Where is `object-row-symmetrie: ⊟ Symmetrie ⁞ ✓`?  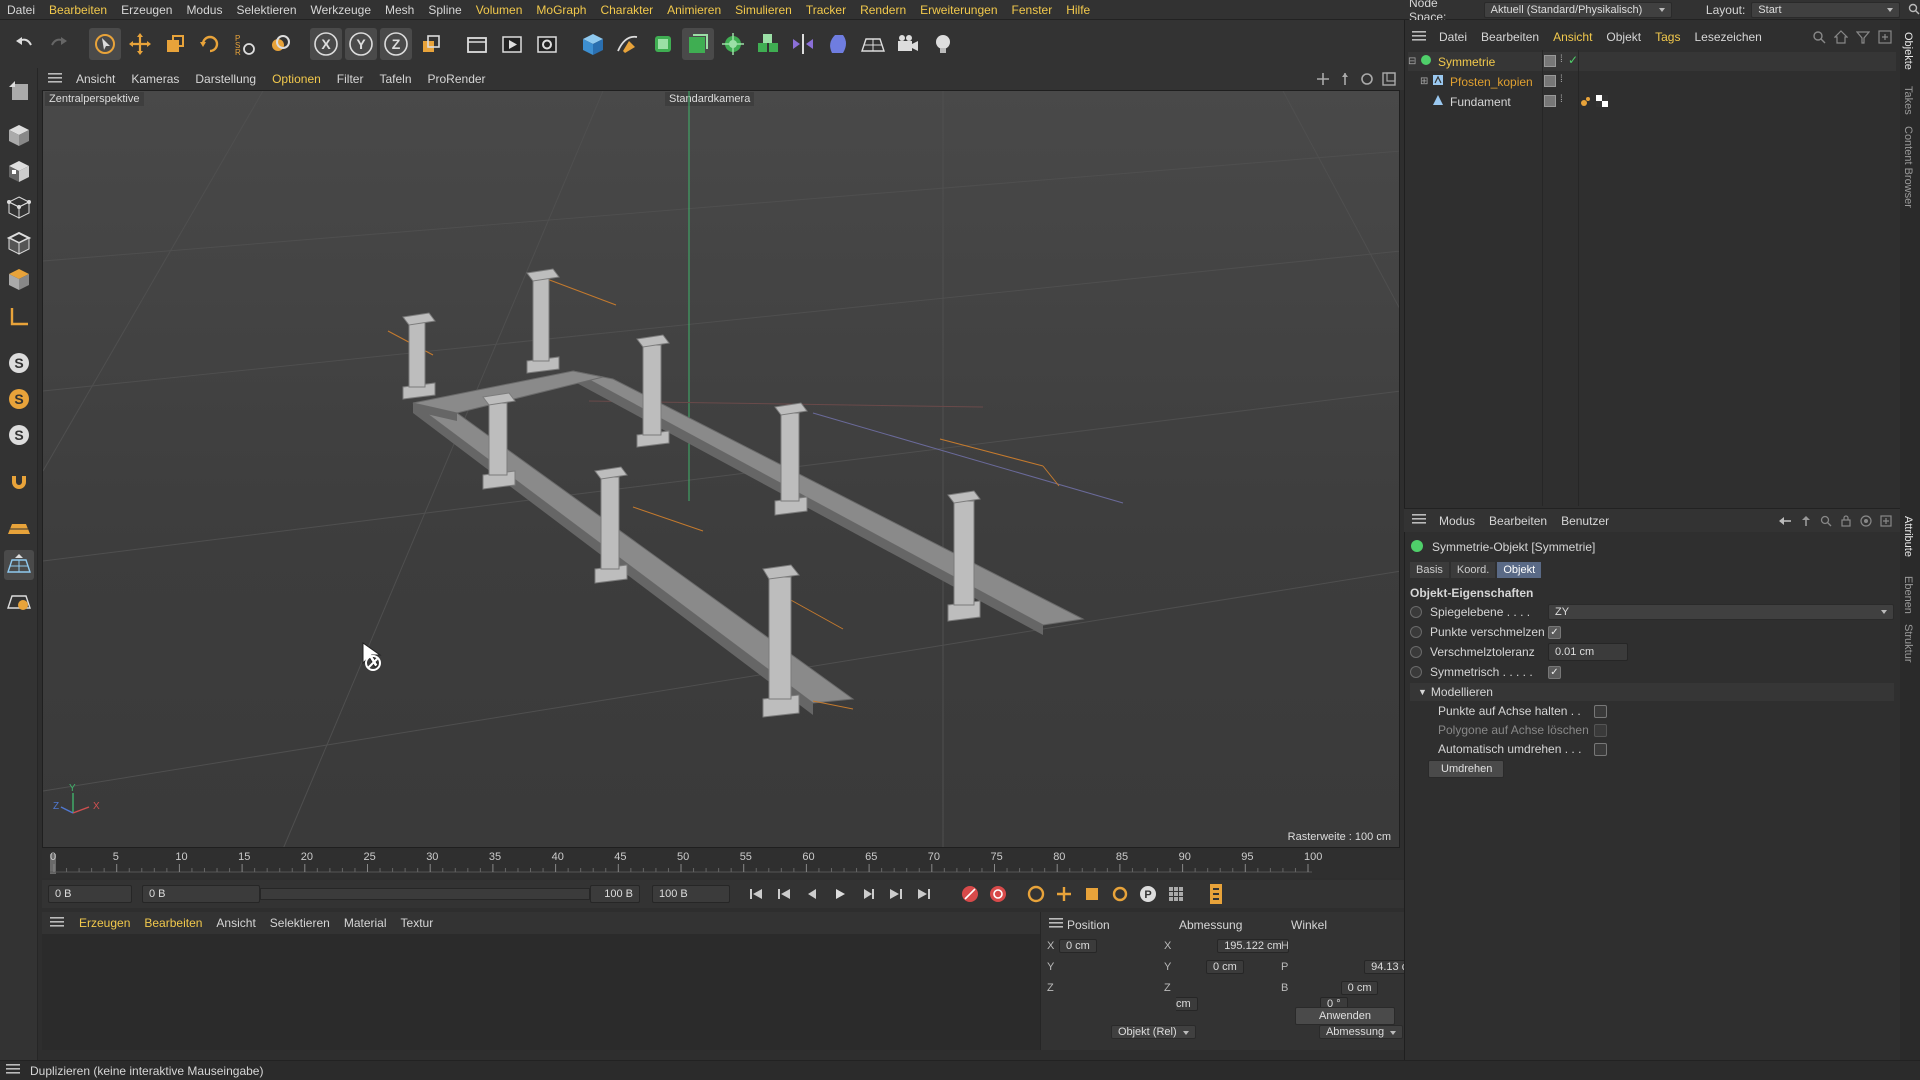 object-row-symmetrie: ⊟ Symmetrie ⁞ ✓ is located at coordinates (1652, 61).